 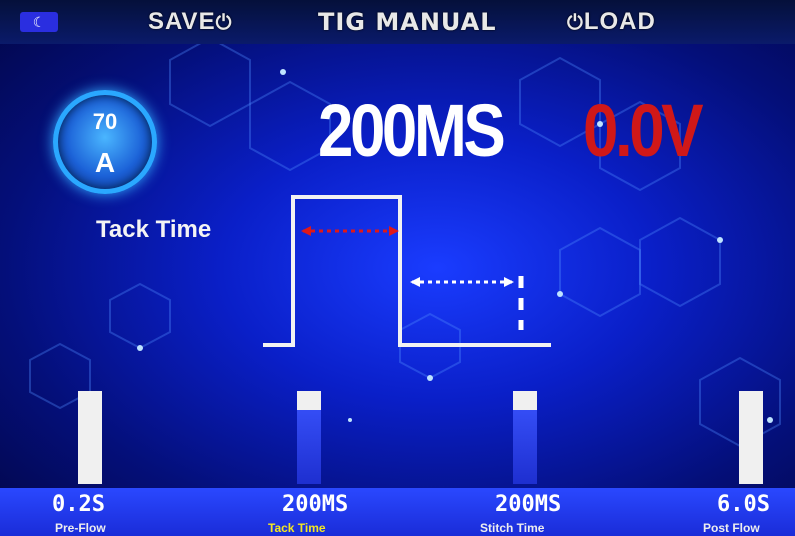 What do you see at coordinates (743, 504) in the screenshot?
I see `post-flow-value: 6.0S` at bounding box center [743, 504].